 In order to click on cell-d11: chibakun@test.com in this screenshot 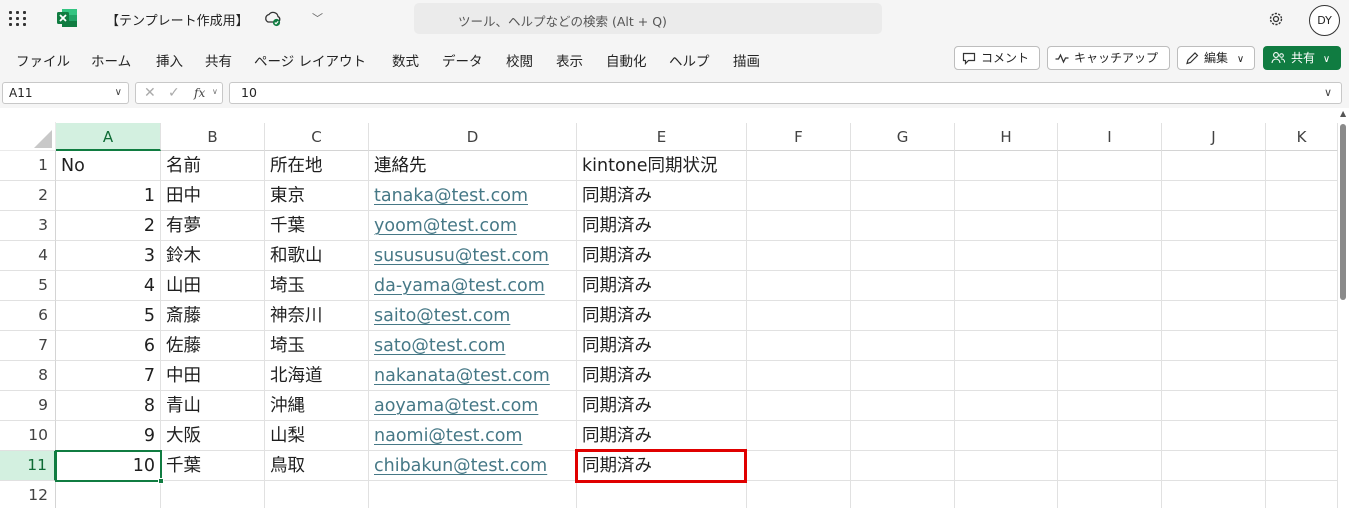, I will do `click(473, 466)`.